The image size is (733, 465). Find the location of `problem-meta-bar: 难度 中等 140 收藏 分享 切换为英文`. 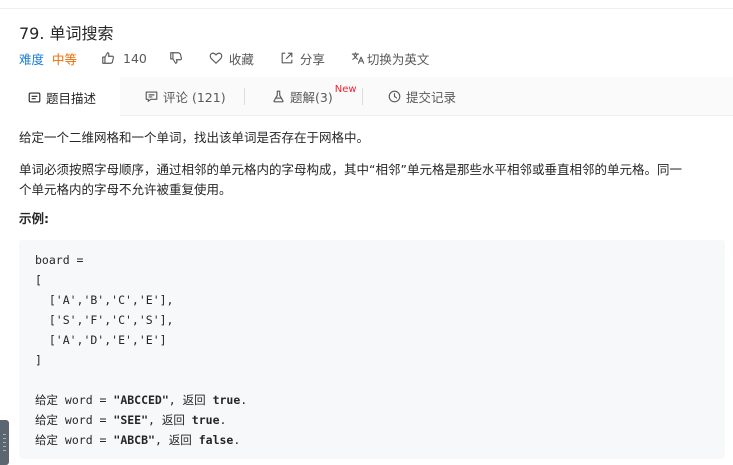

problem-meta-bar: 难度 中等 140 收藏 分享 切换为英文 is located at coordinates (224, 58).